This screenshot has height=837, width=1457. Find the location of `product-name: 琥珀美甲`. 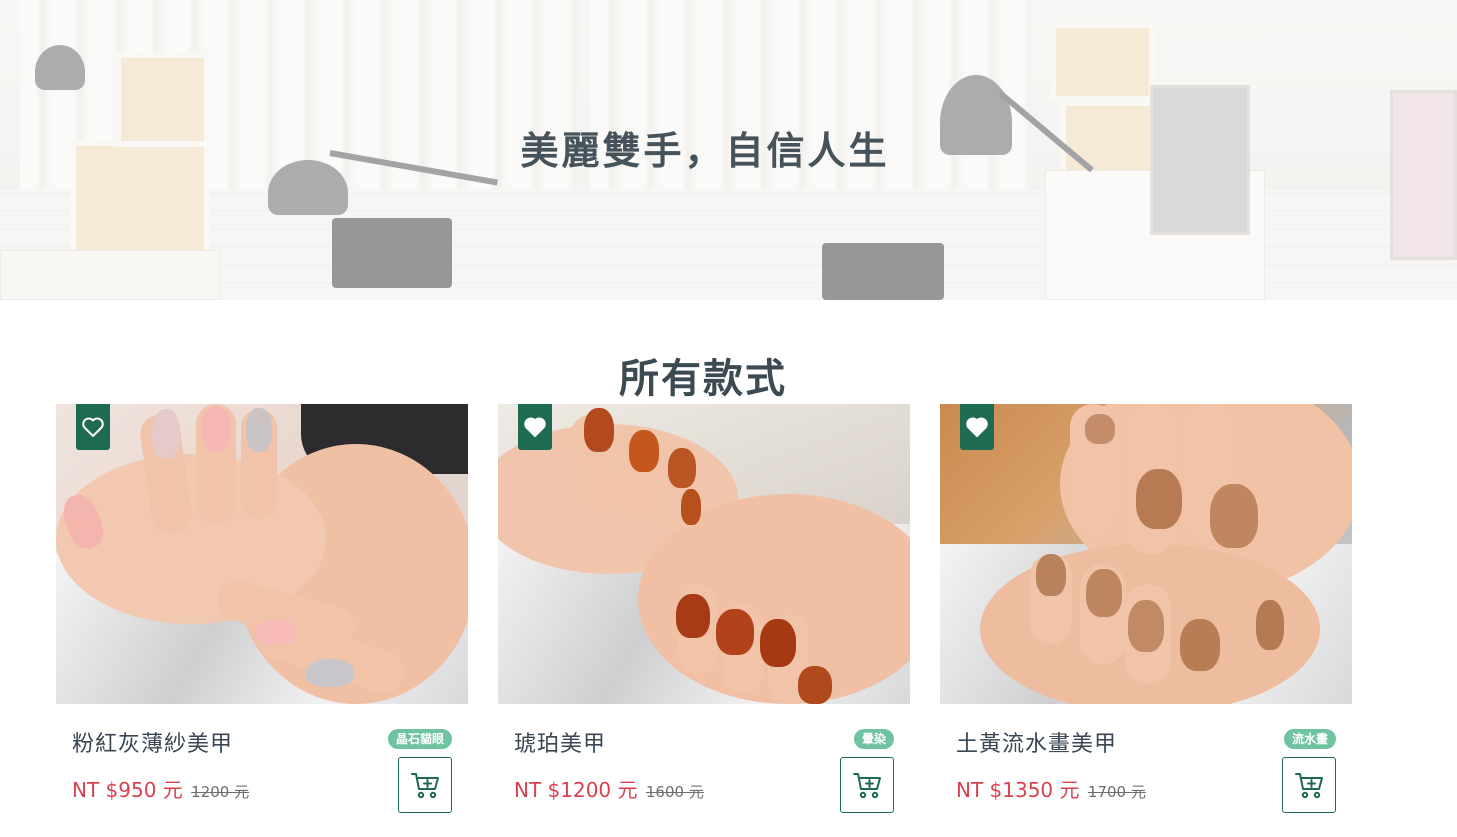

product-name: 琥珀美甲 is located at coordinates (560, 742).